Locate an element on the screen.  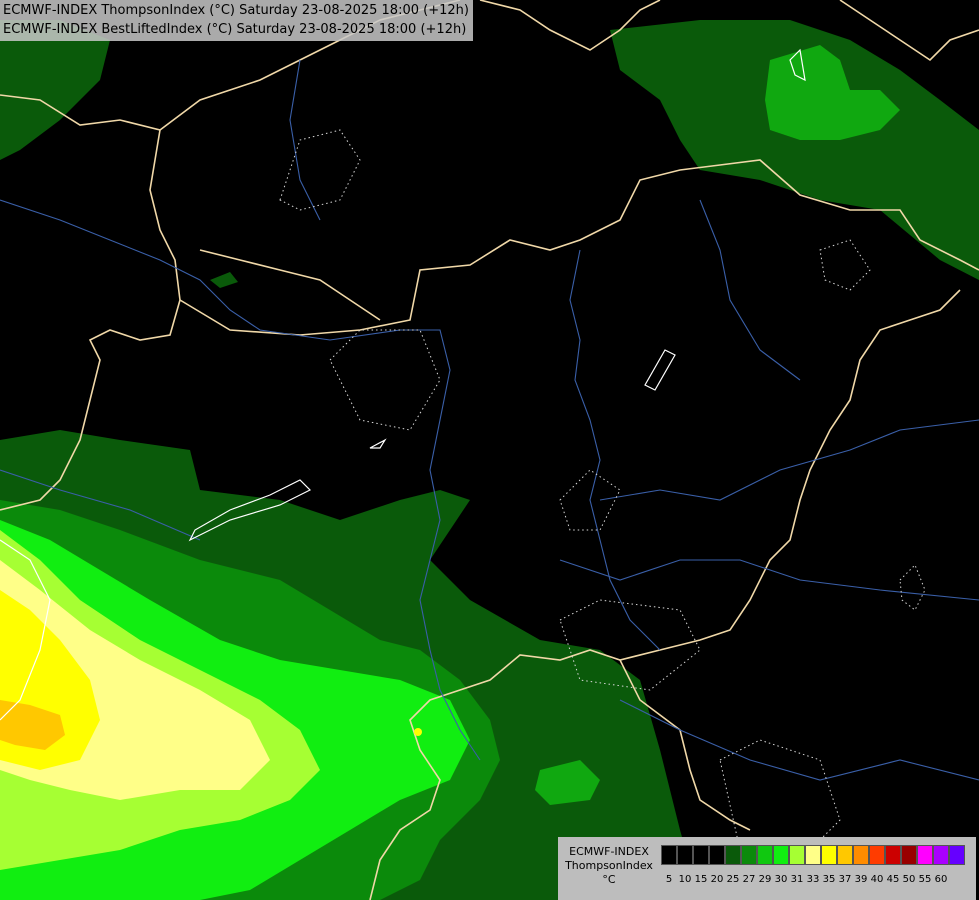
legend-tick: 37 is located at coordinates (845, 879).